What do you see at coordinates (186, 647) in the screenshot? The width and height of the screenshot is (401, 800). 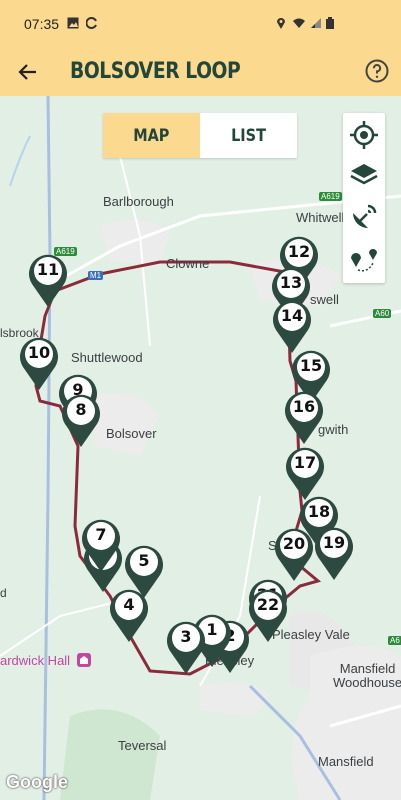 I see `route-marker-3: 3` at bounding box center [186, 647].